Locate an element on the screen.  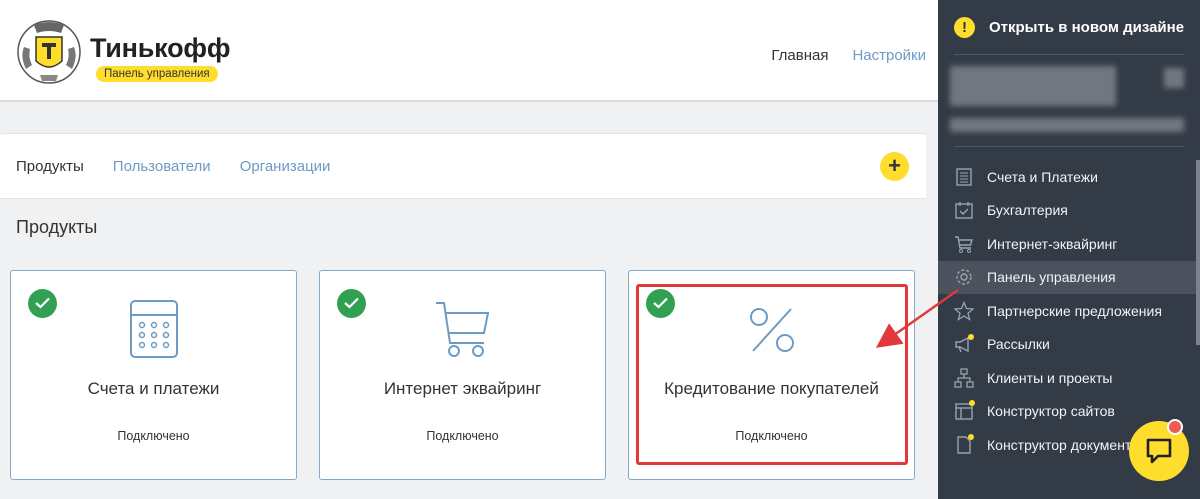
sidebar-item-label: Партнерские предложения is located at coordinates (1074, 310).